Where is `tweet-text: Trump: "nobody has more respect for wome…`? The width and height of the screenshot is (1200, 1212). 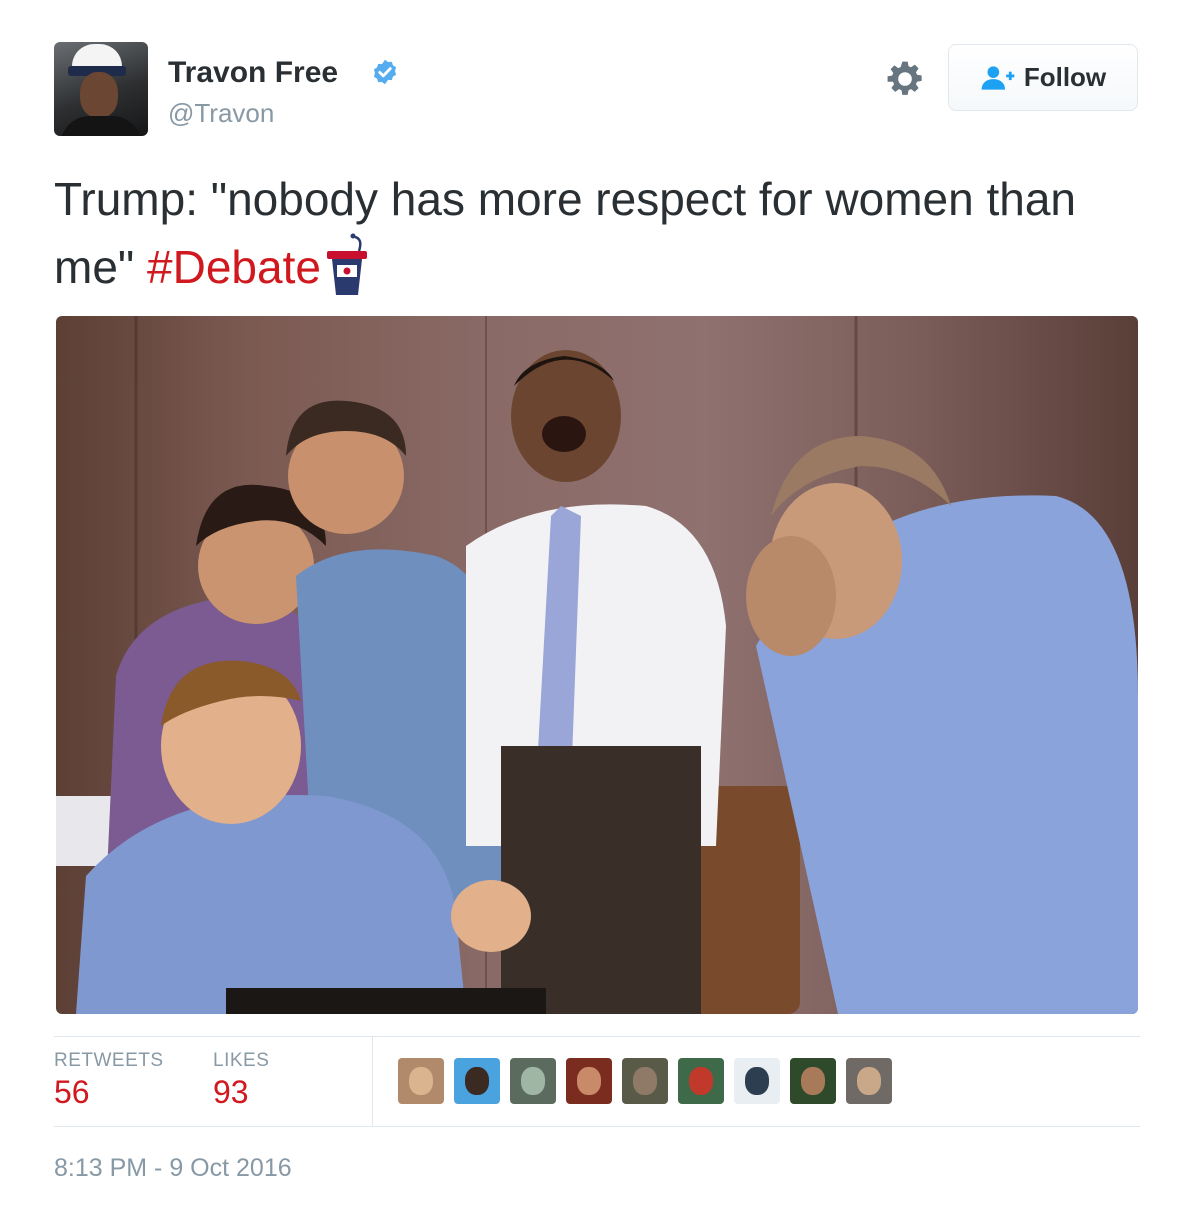
tweet-text: Trump: "nobody has more respect for wome… is located at coordinates (599, 233).